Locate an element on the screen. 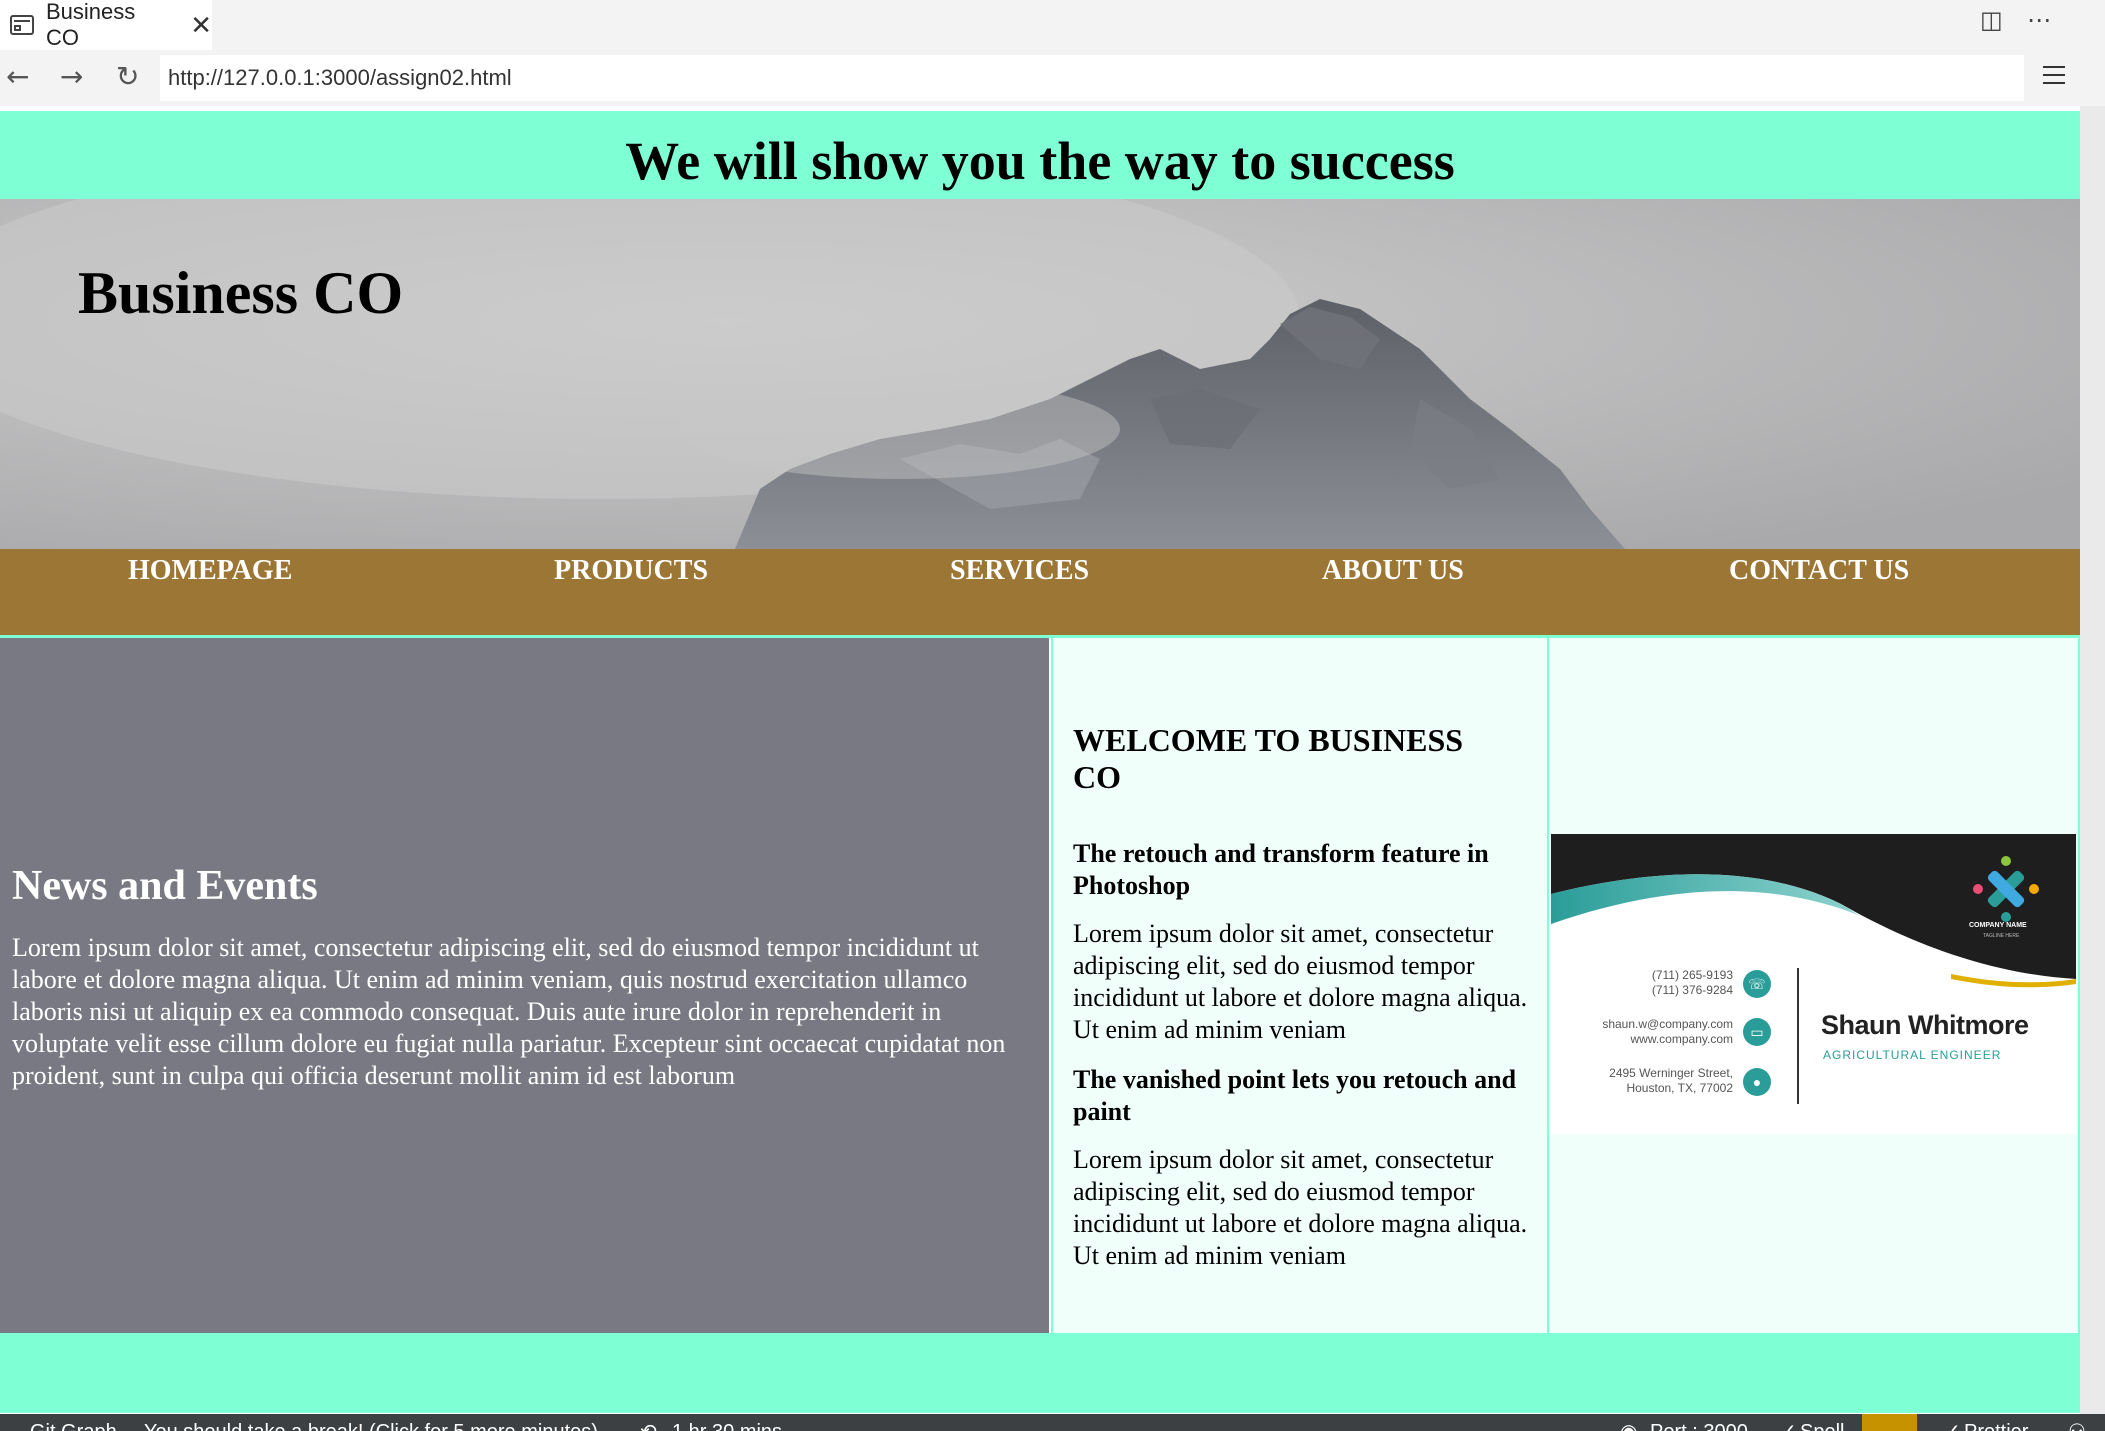 The width and height of the screenshot is (2105, 1431). news-heading: News and Events is located at coordinates (165, 886).